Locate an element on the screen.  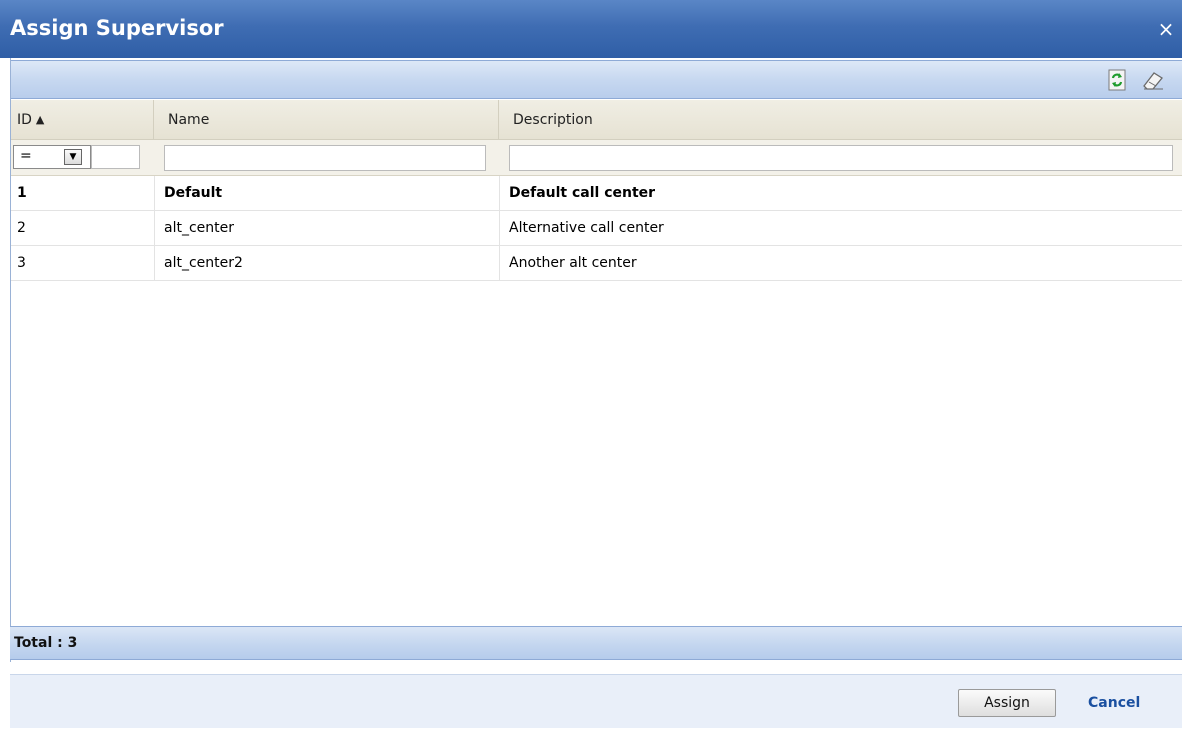
id-filter-input is located at coordinates (115, 157).